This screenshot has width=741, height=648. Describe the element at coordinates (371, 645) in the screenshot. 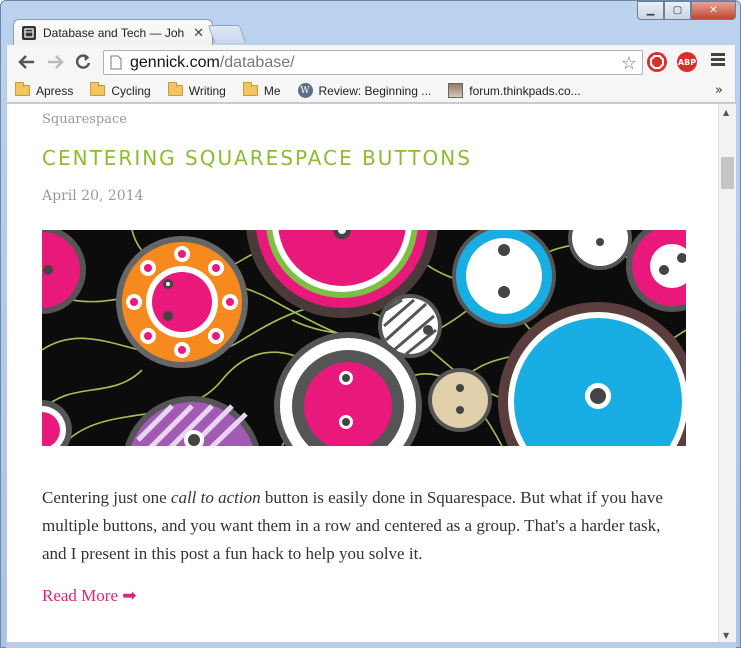

I see `window-bottom-edge` at that location.